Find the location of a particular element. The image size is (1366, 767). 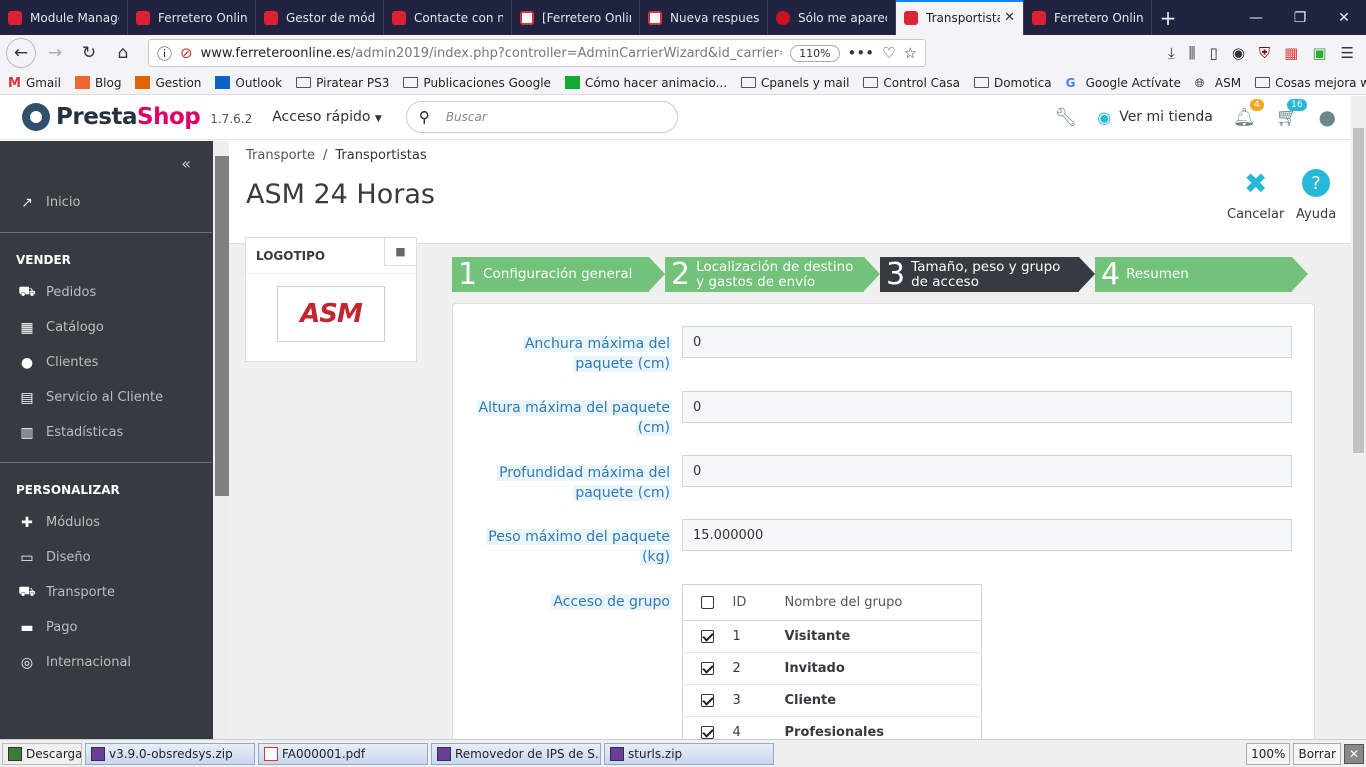

browser-tab-active: Transportista ✕ is located at coordinates (960, 17).